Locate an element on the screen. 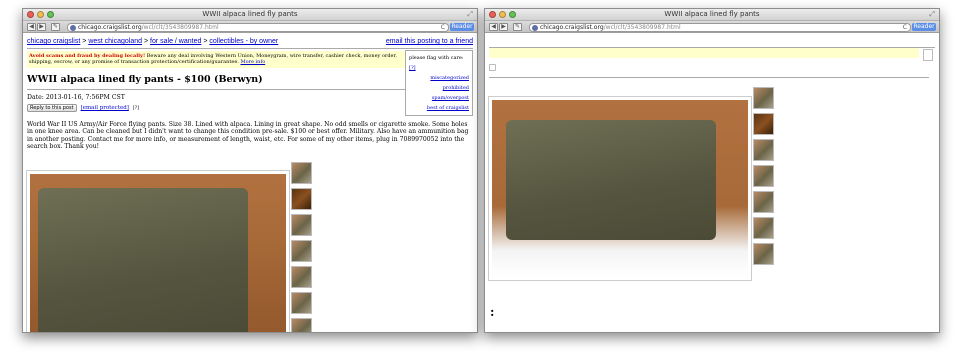 The height and width of the screenshot is (362, 960). stray-colon: : is located at coordinates (492, 312).